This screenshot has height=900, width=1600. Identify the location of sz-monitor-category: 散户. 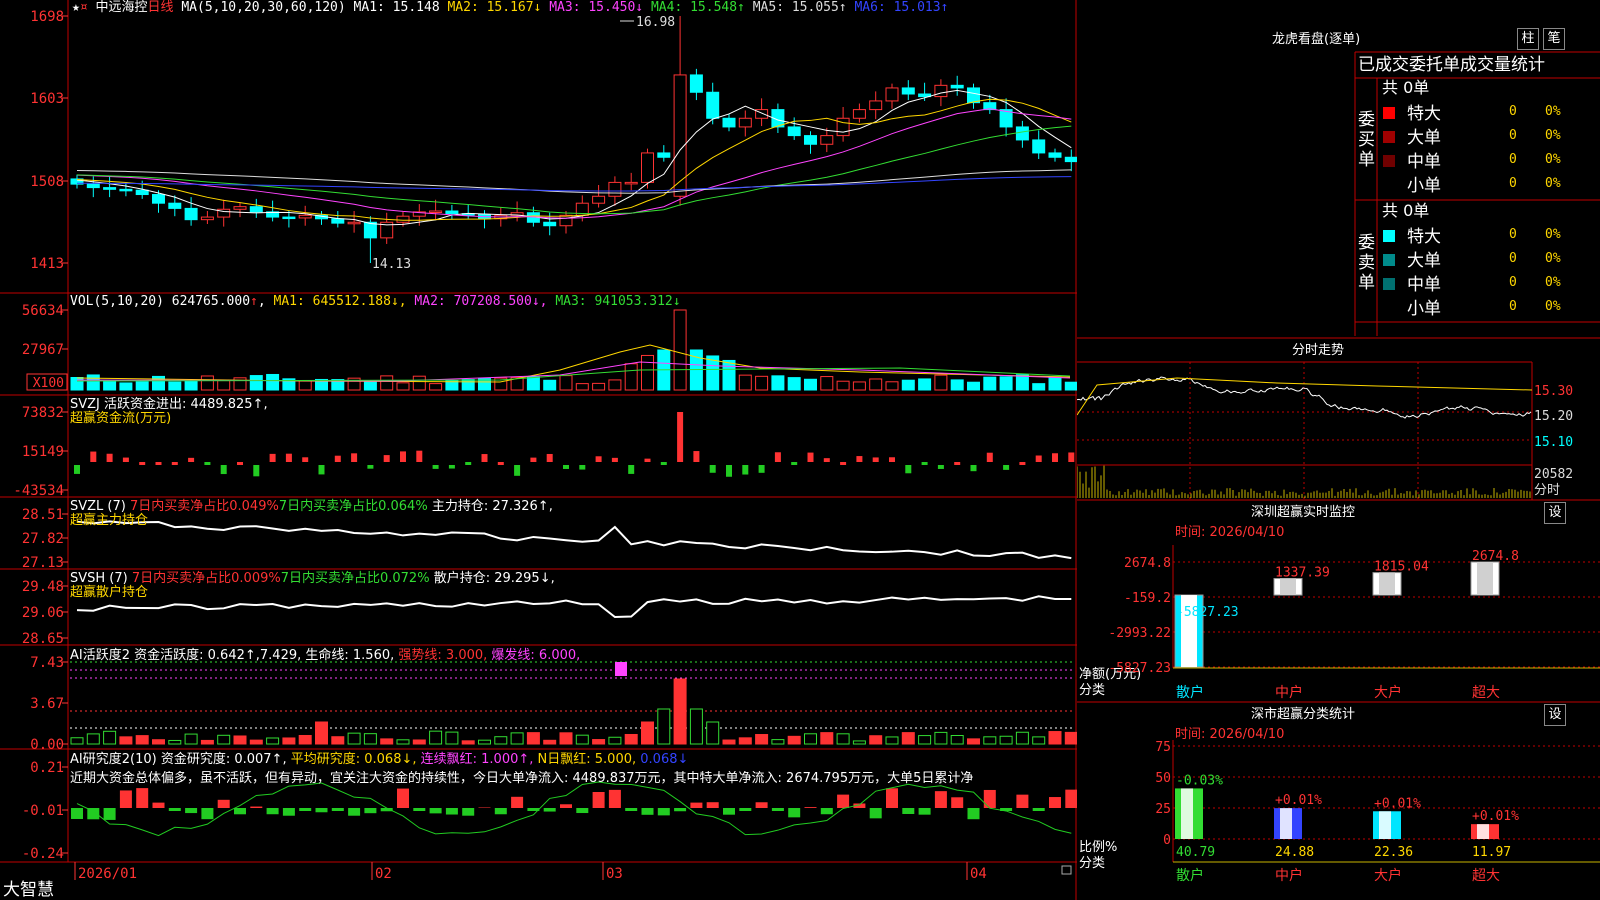
(1190, 692).